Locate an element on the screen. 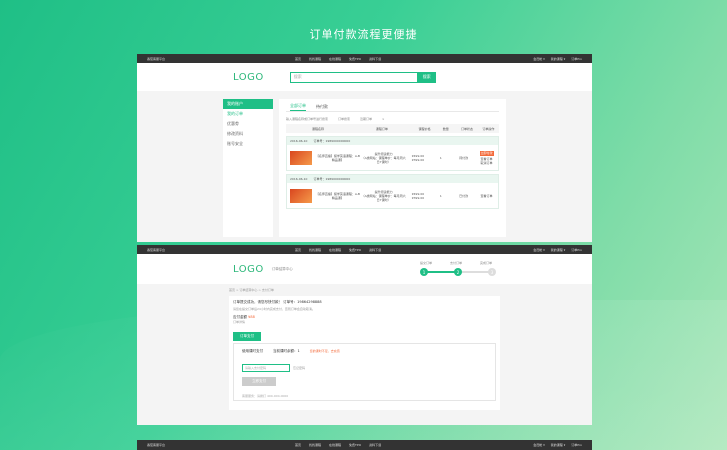 Image resolution: width=727 pixels, height=450 pixels. header: LOGO 搜索 搜索 is located at coordinates (364, 77).